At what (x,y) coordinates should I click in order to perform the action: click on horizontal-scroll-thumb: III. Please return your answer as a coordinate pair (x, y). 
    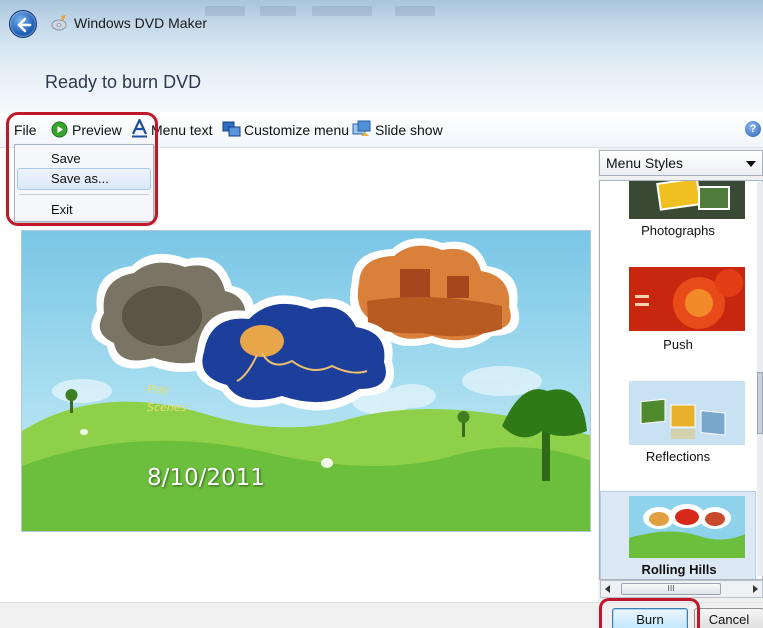
    Looking at the image, I should click on (671, 589).